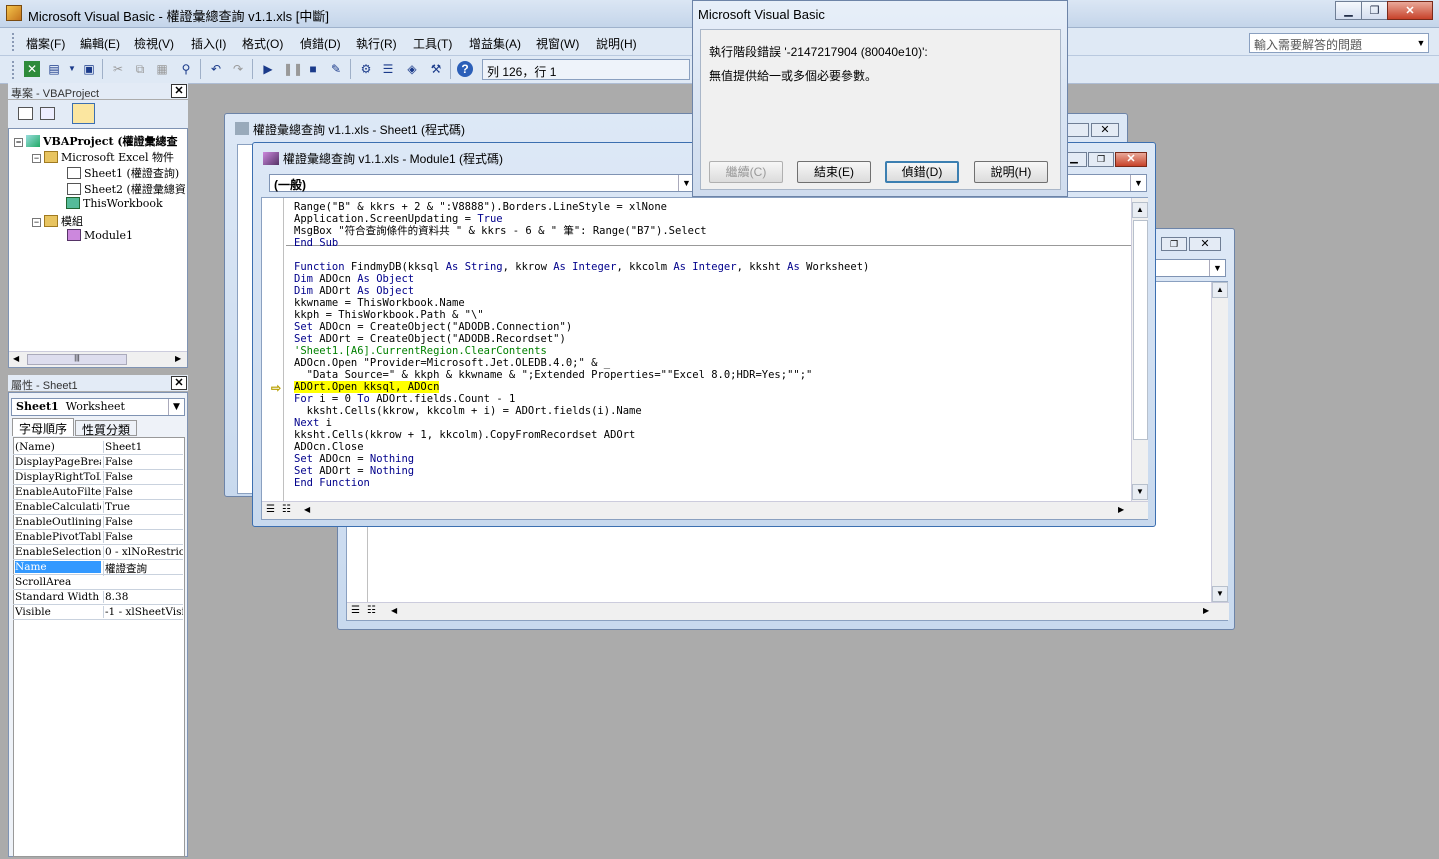 The height and width of the screenshot is (859, 1439). Describe the element at coordinates (43, 427) in the screenshot. I see `tab-alphabetic: 字母順序` at that location.